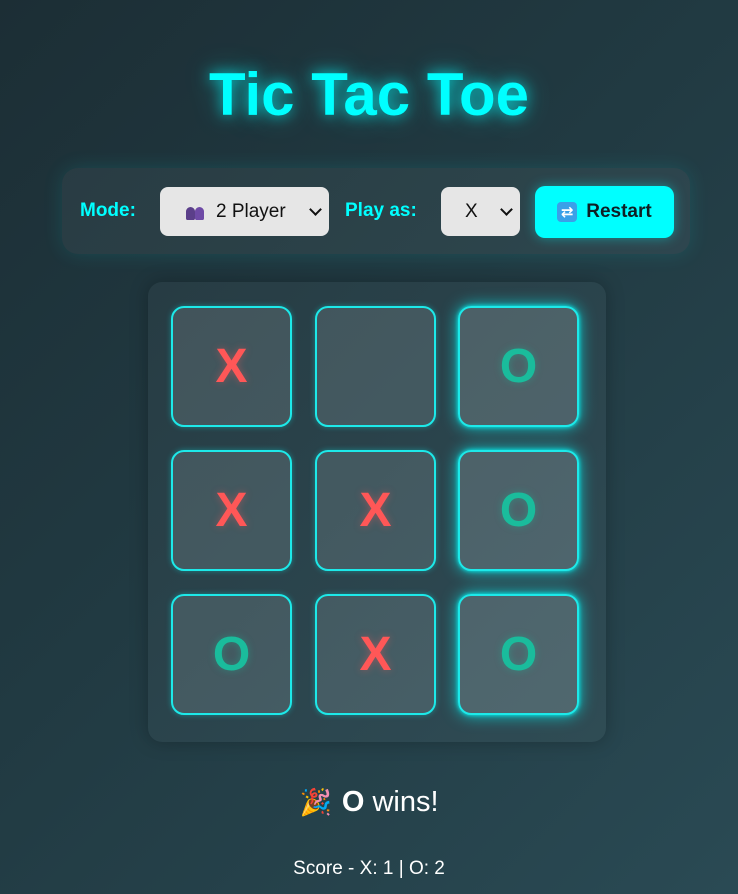 The height and width of the screenshot is (894, 738). Describe the element at coordinates (471, 211) in the screenshot. I see `play-as-select-value: X` at that location.